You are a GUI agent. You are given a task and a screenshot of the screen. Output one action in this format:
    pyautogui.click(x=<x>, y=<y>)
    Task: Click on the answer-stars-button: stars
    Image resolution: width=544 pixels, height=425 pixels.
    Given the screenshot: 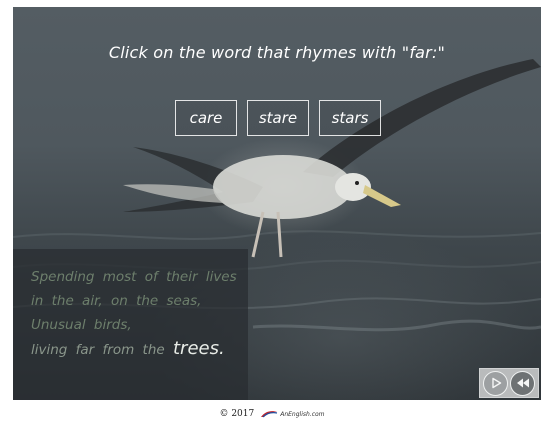 What is the action you would take?
    pyautogui.click(x=350, y=118)
    